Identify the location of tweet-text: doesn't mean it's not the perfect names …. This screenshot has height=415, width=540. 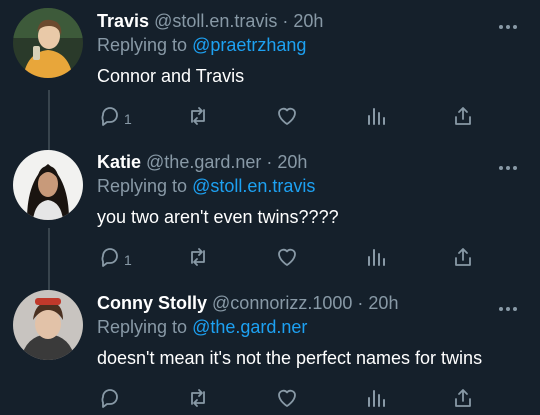
(290, 358).